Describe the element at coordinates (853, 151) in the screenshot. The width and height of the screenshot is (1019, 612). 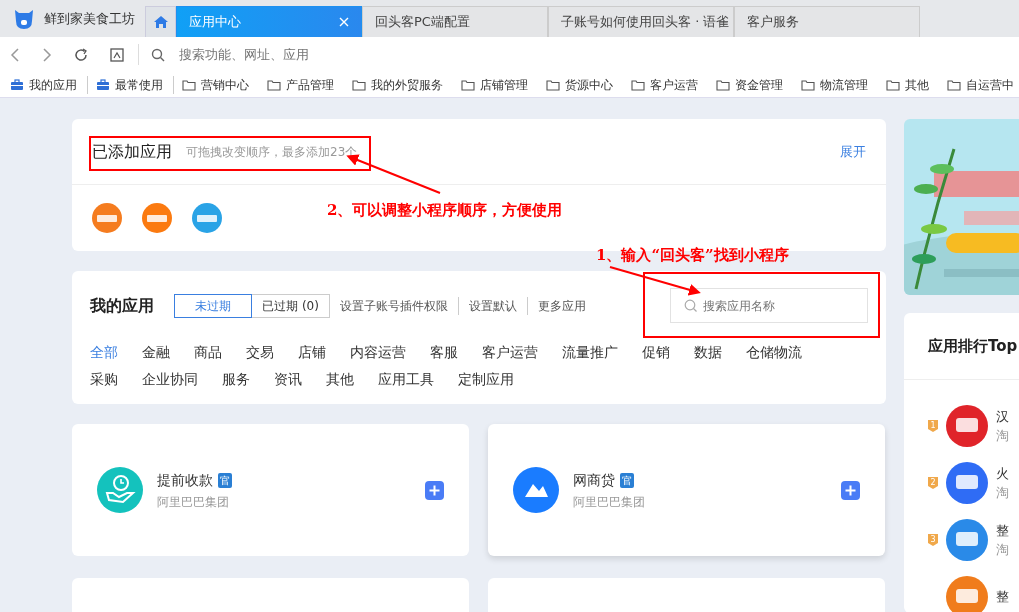
I see `expand-link: 展开` at that location.